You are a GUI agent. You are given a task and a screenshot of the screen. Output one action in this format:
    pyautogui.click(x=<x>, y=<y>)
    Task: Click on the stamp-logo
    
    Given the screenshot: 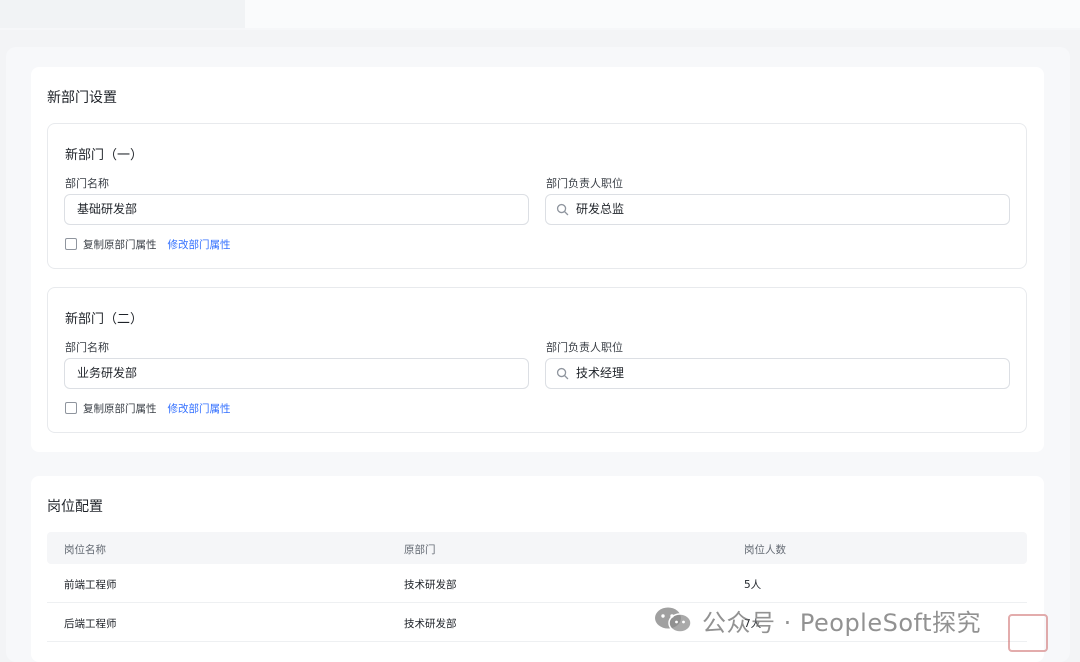 What is the action you would take?
    pyautogui.click(x=1028, y=633)
    